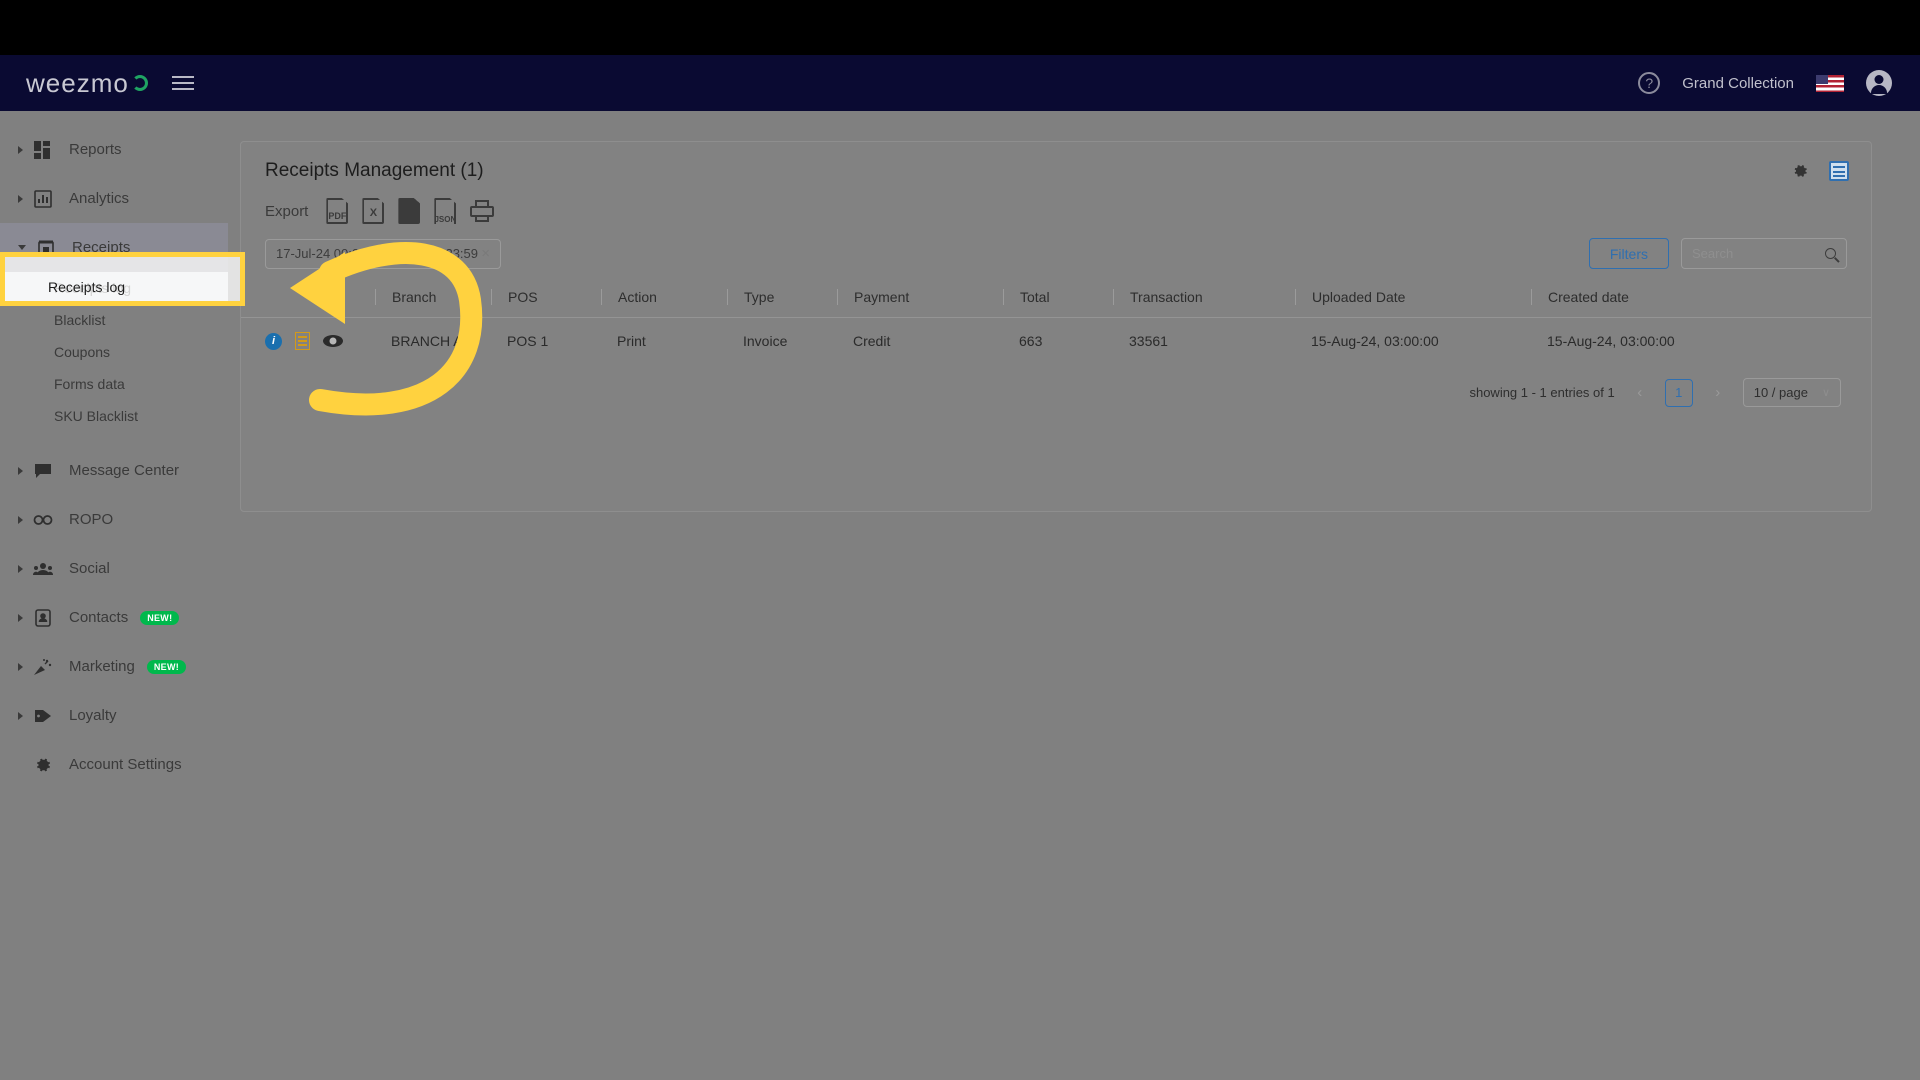  Describe the element at coordinates (43, 150) in the screenshot. I see `dashboard-icon` at that location.